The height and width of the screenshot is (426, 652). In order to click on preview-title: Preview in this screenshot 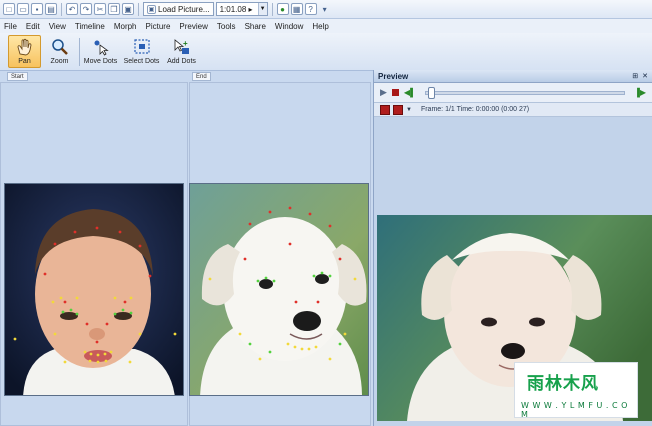, I will do `click(393, 76)`.